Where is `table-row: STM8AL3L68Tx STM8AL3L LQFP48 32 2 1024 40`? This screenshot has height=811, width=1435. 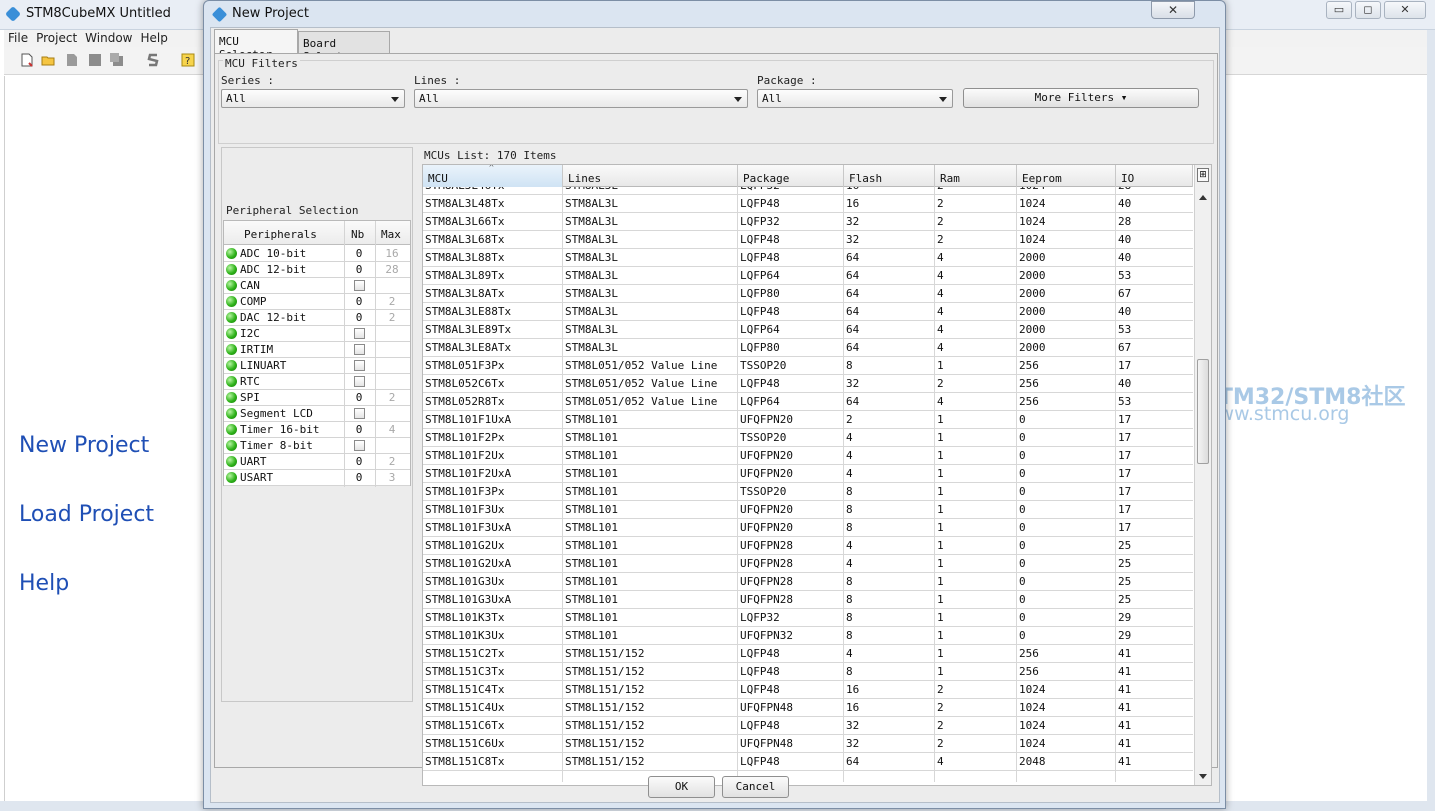
table-row: STM8AL3L68Tx STM8AL3L LQFP48 32 2 1024 40 is located at coordinates (808, 240).